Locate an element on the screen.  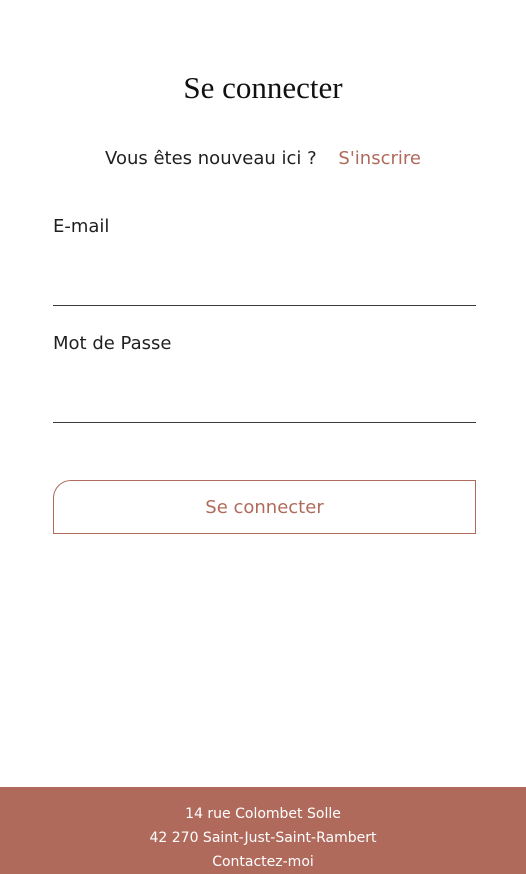
signup-question: Vous êtes nouveau ici ? is located at coordinates (211, 158).